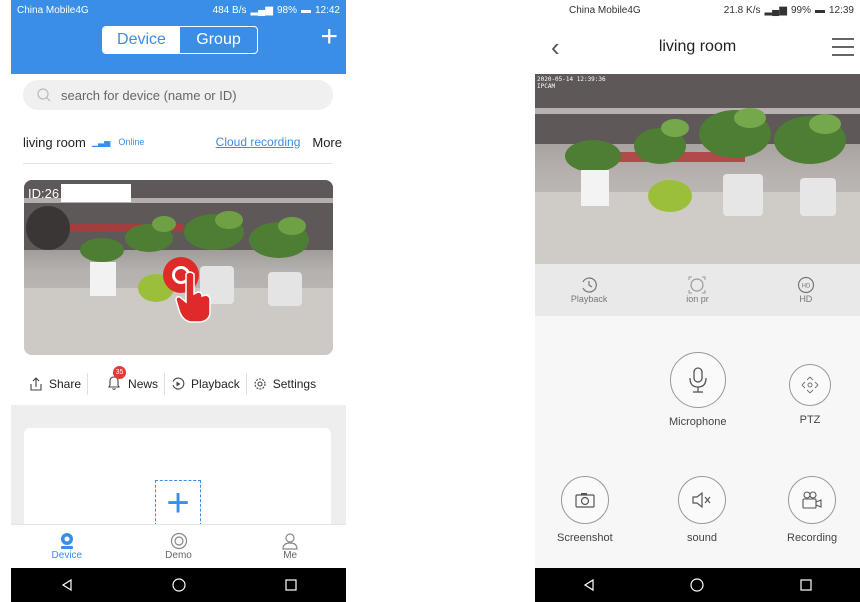  I want to click on svg-text: HD, so click(805, 287).